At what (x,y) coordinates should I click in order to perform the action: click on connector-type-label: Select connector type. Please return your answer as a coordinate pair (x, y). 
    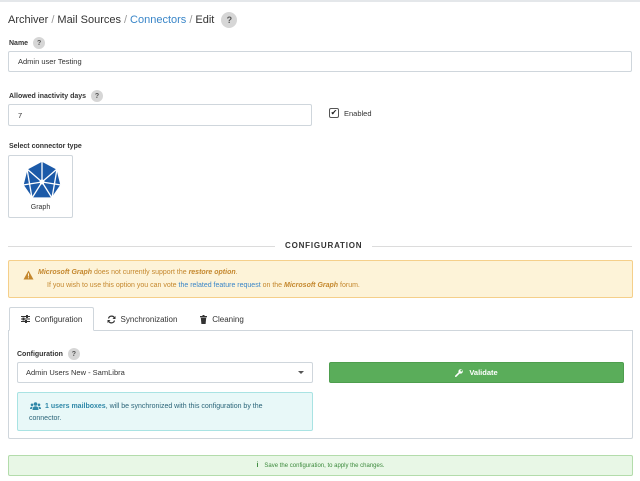
    Looking at the image, I should click on (45, 146).